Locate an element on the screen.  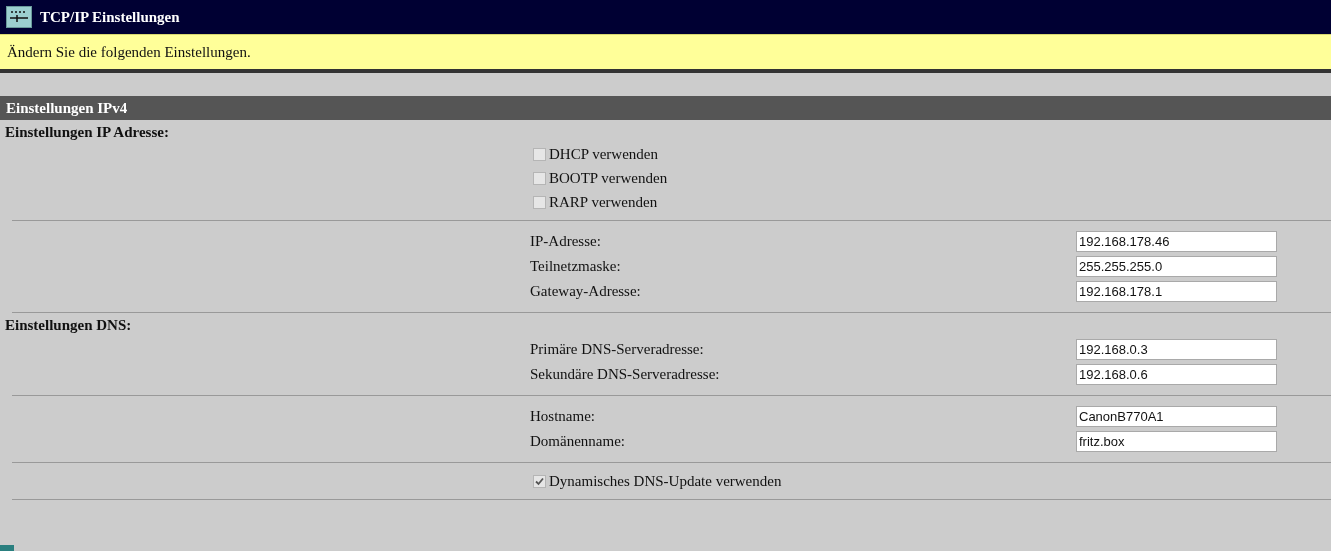
field-label: IP-Adresse: is located at coordinates (566, 242).